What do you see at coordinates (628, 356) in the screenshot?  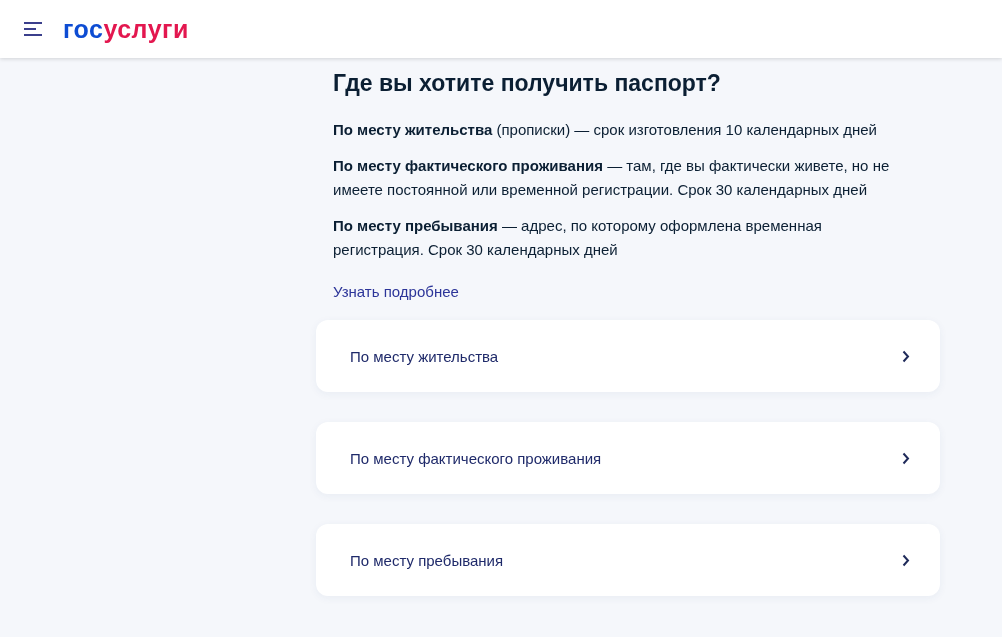 I see `option-card: По месту жительства` at bounding box center [628, 356].